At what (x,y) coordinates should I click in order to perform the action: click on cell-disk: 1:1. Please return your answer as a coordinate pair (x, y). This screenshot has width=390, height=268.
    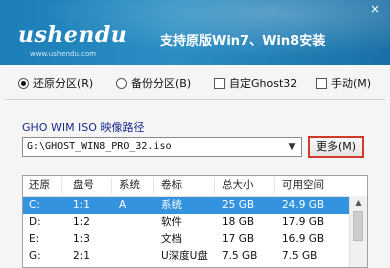
    Looking at the image, I should click on (81, 205).